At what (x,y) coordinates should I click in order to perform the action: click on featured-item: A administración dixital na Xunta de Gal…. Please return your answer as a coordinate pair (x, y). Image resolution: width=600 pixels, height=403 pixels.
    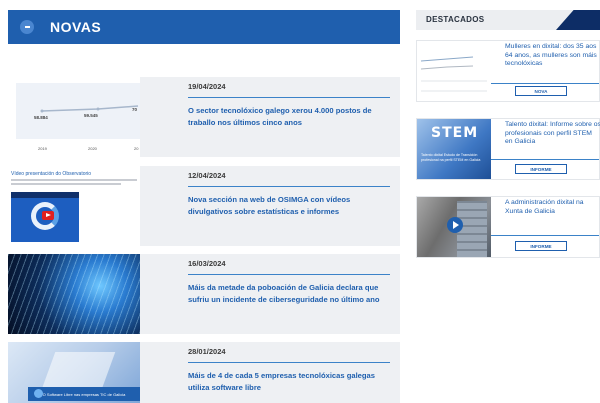
    Looking at the image, I should click on (508, 227).